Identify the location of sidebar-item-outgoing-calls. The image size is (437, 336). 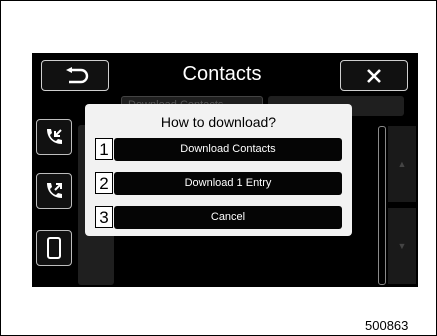
(54, 191).